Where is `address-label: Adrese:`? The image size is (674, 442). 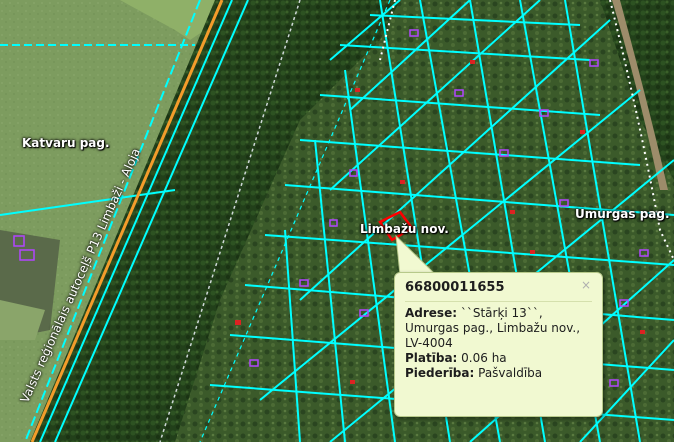 address-label: Adrese: is located at coordinates (431, 313).